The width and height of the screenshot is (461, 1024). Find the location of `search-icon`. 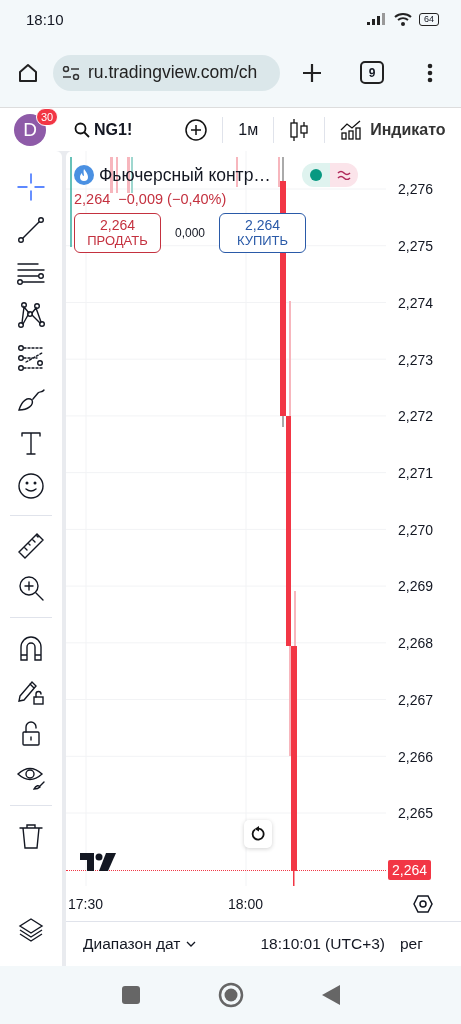

search-icon is located at coordinates (82, 129).